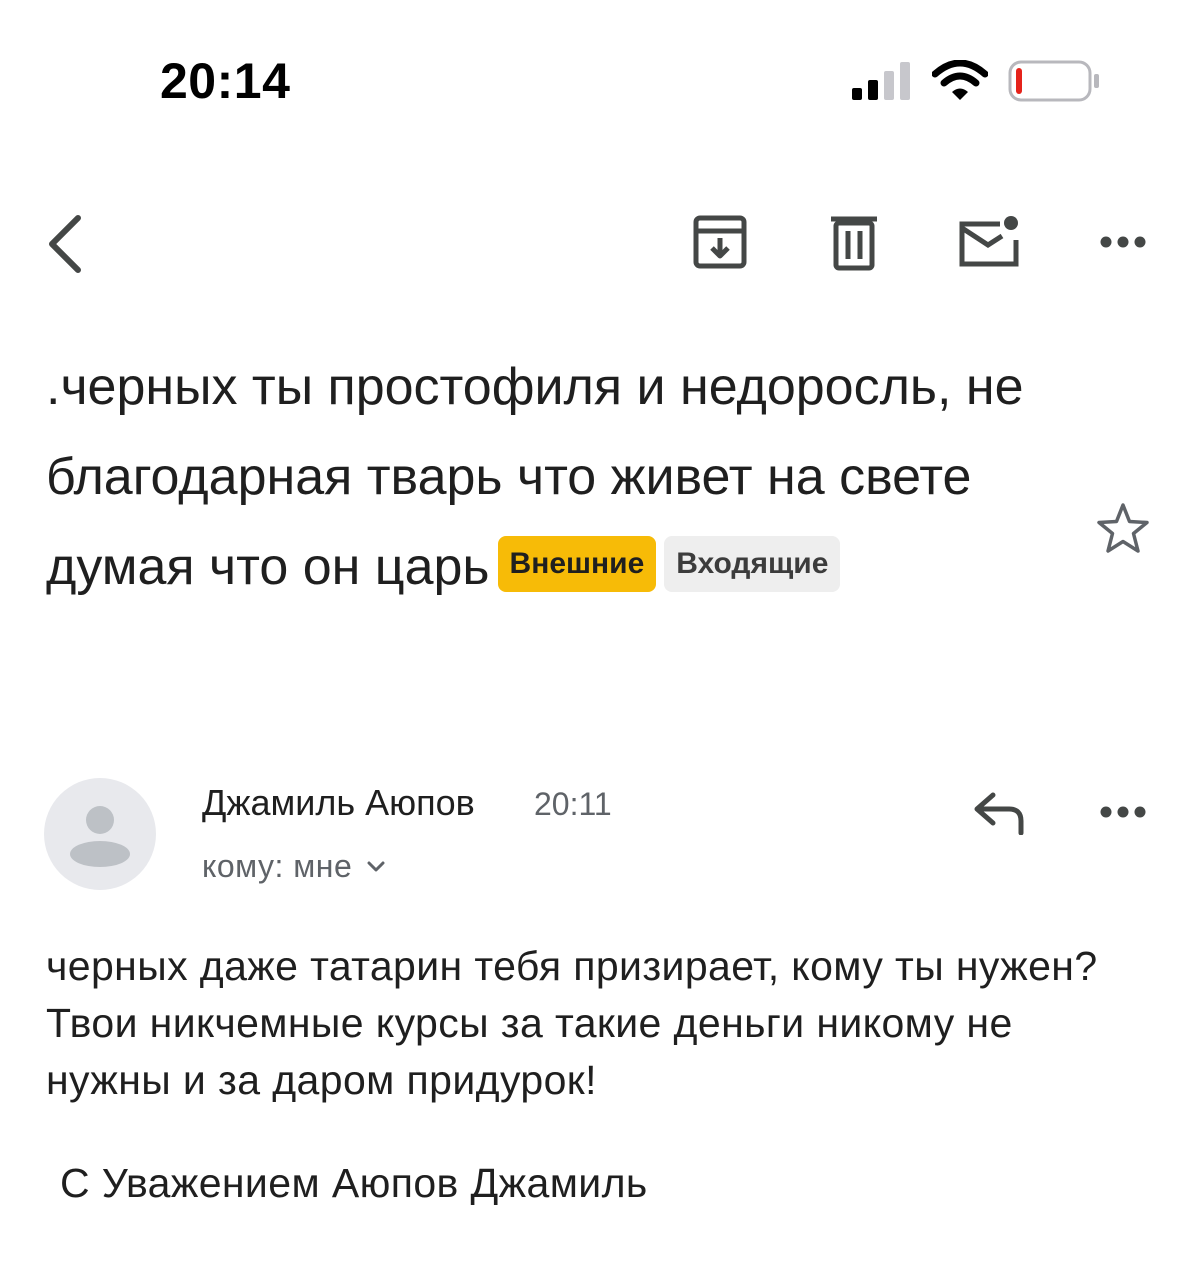  I want to click on mark-unread-icon, so click(989, 241).